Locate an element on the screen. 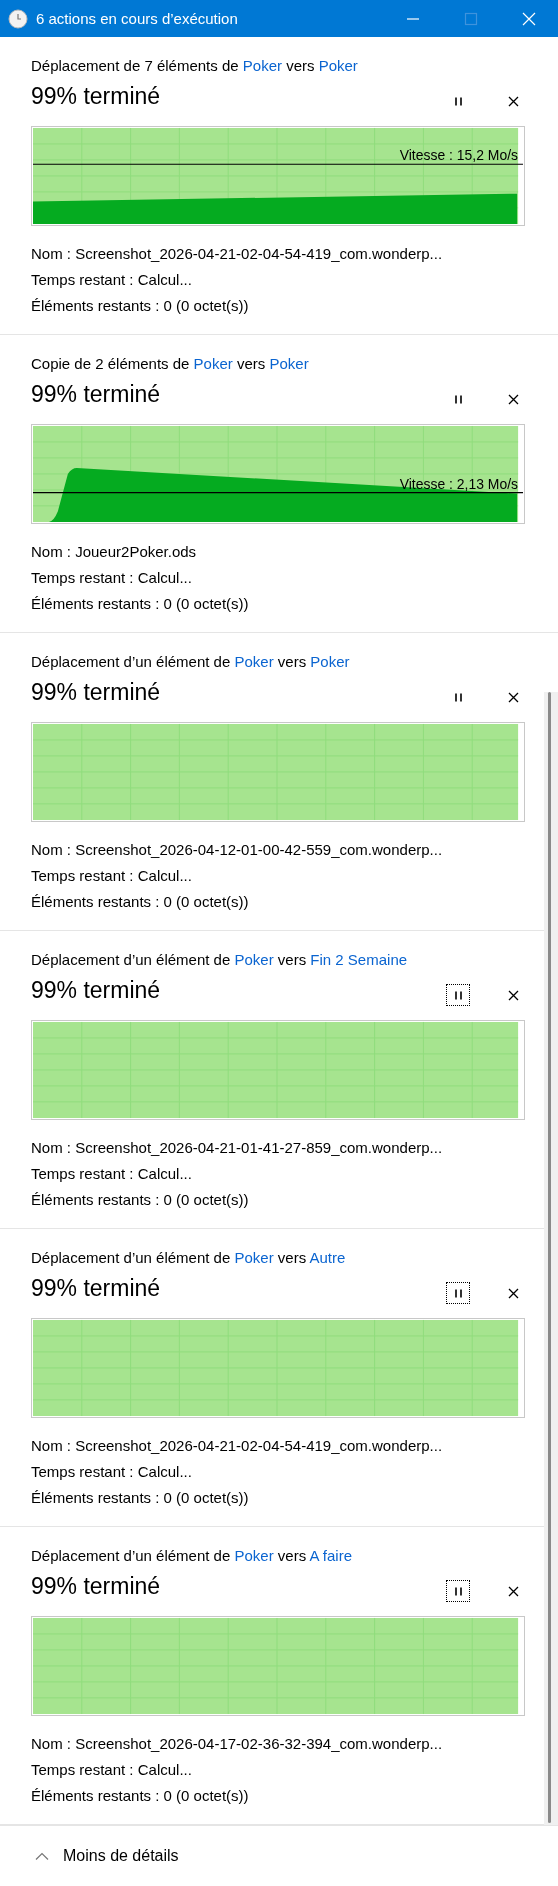 The height and width of the screenshot is (1886, 558). maximize-icon is located at coordinates (471, 18).